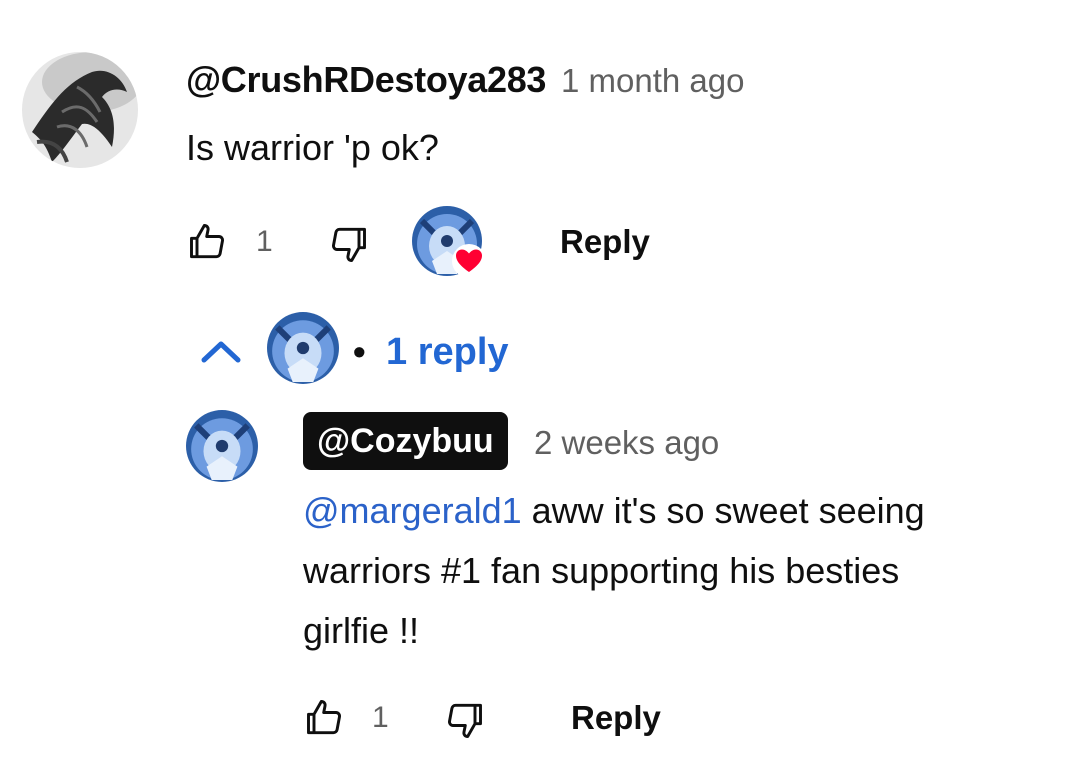  I want to click on reply-text-line-3: girlfie !!, so click(361, 630).